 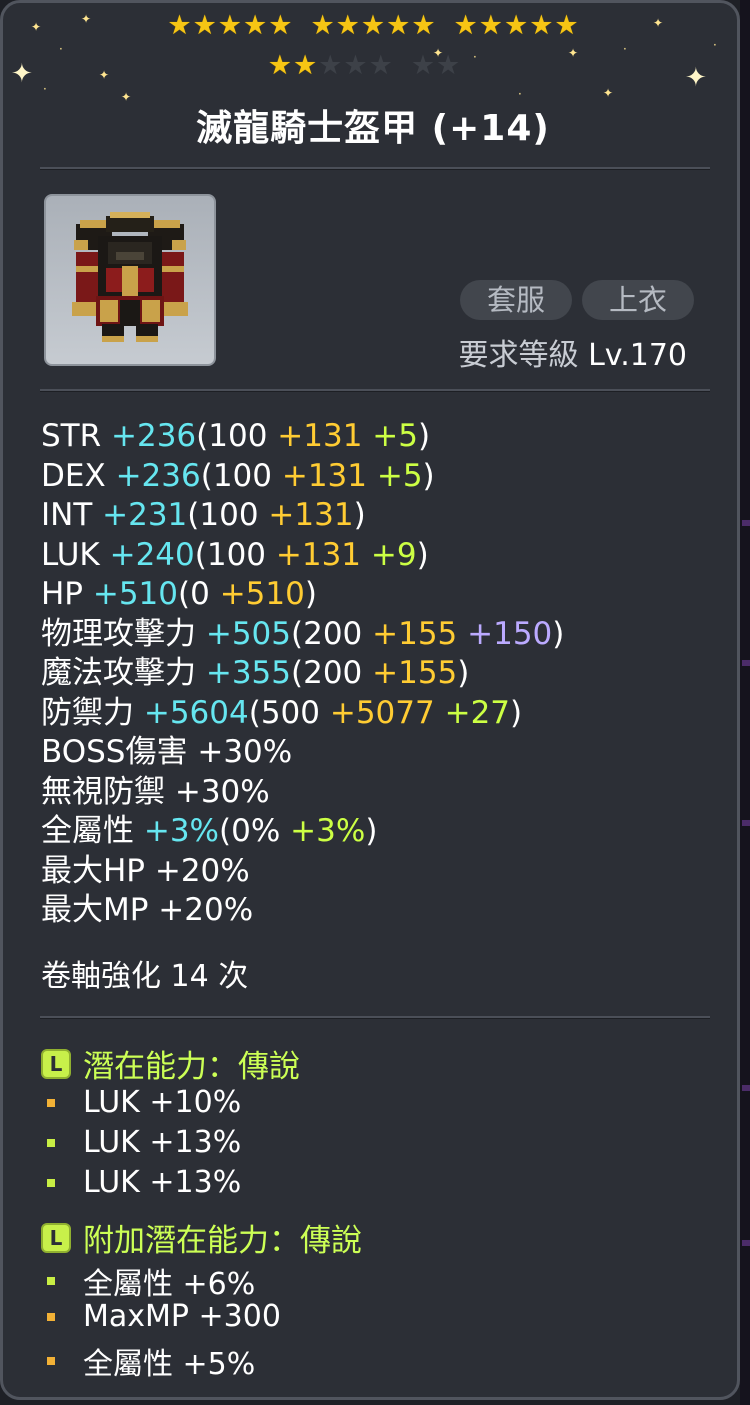 I want to click on stat-name: 物理攻擊力, so click(x=123, y=633).